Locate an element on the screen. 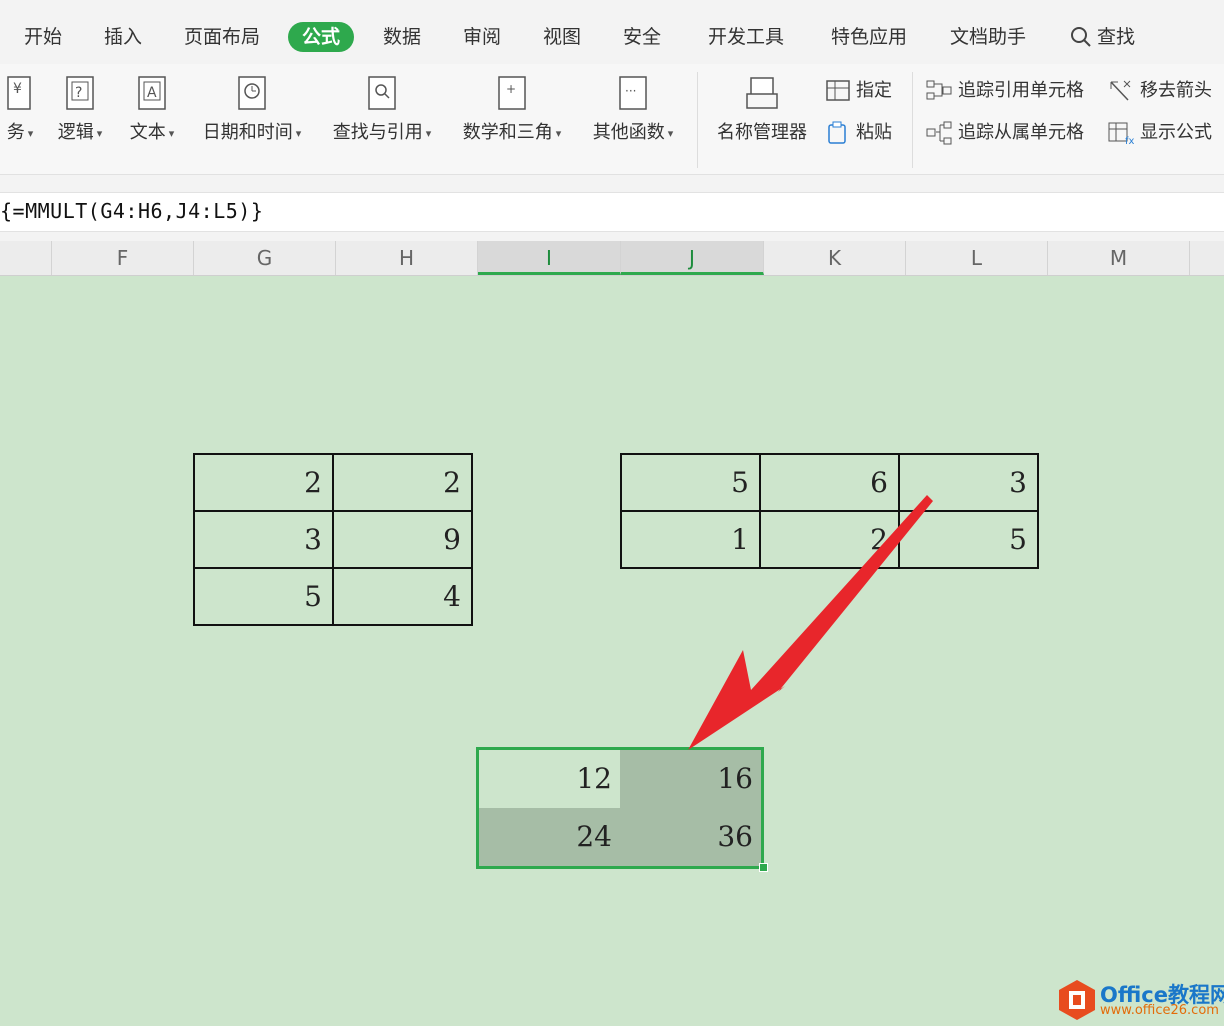 The height and width of the screenshot is (1026, 1224). office-logo-icon is located at coordinates (1077, 1000).